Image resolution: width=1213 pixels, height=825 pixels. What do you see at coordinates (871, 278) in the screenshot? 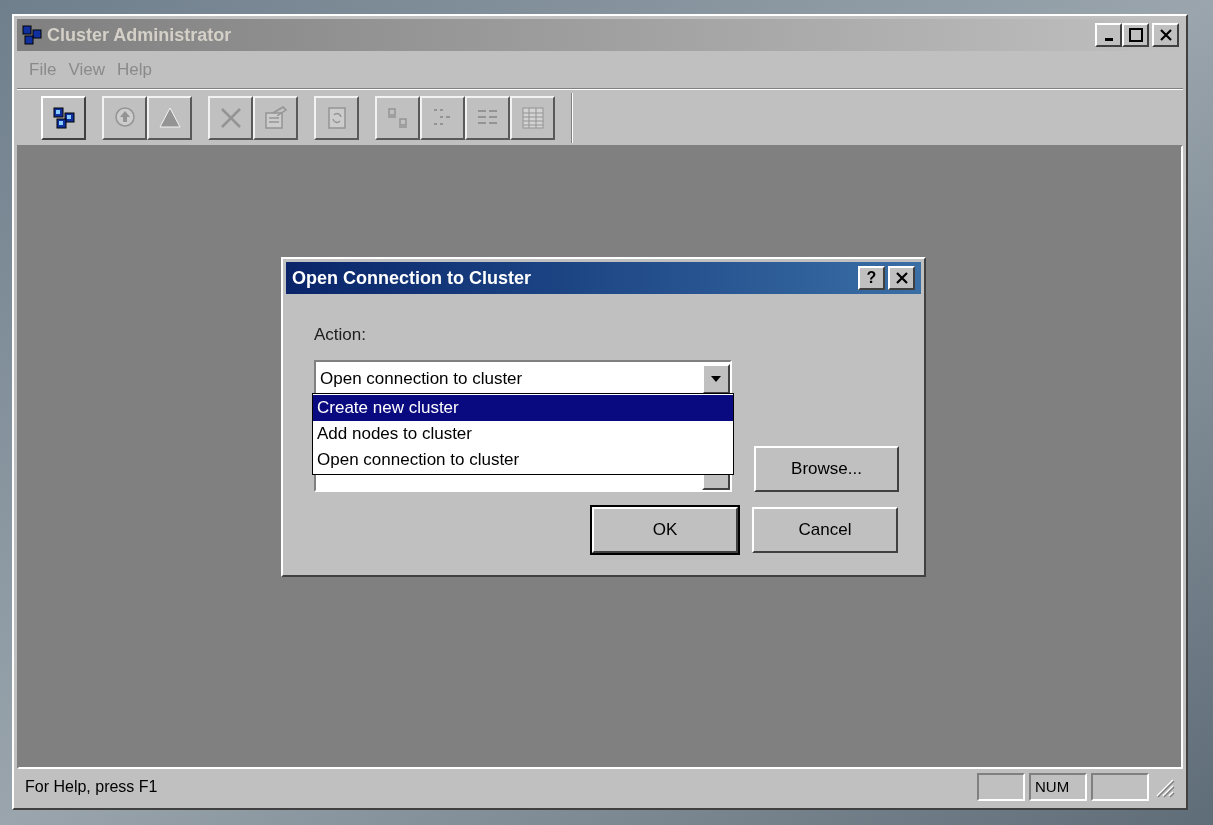
I see `help-button: ?` at bounding box center [871, 278].